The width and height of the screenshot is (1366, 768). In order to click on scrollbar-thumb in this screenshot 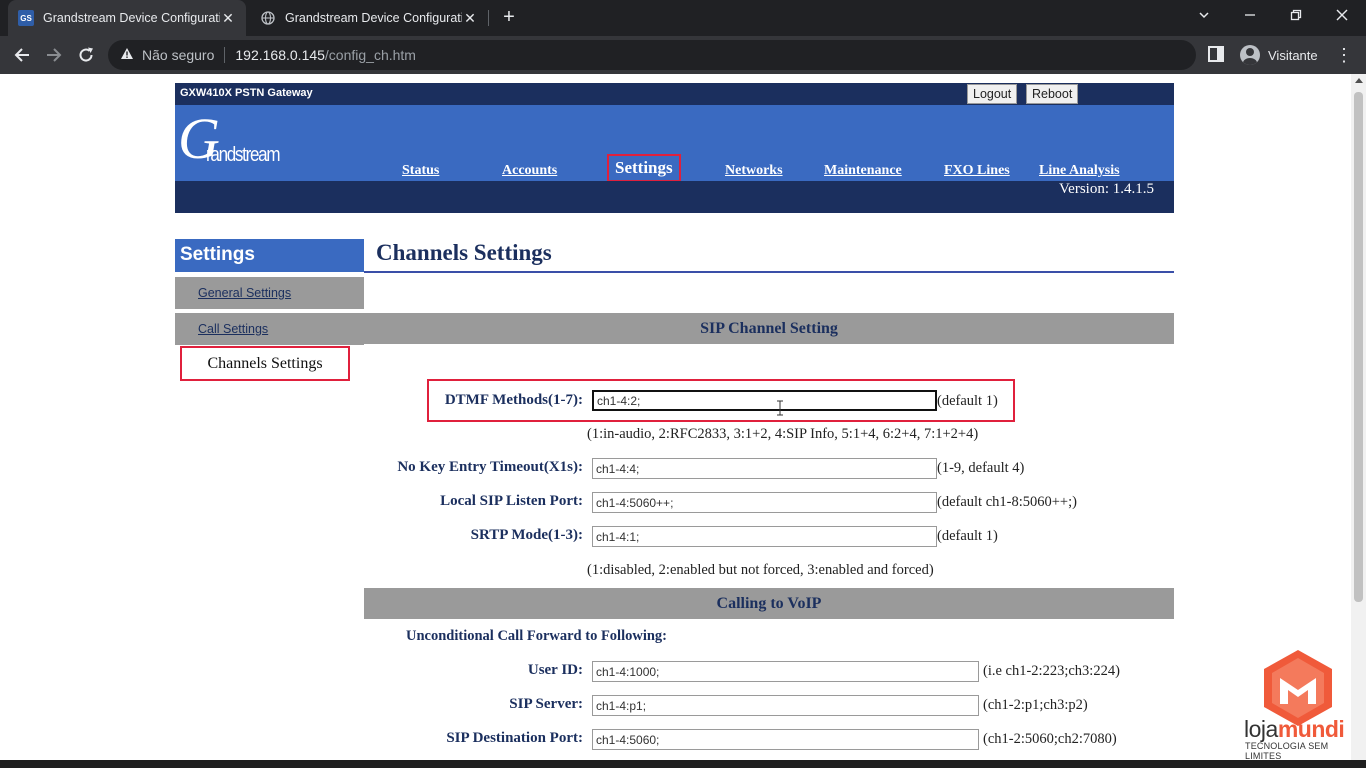, I will do `click(1358, 347)`.